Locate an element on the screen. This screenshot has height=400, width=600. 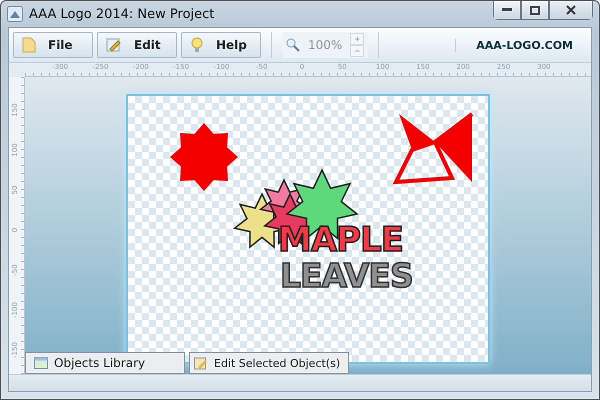
menu-button: Edit is located at coordinates (137, 45).